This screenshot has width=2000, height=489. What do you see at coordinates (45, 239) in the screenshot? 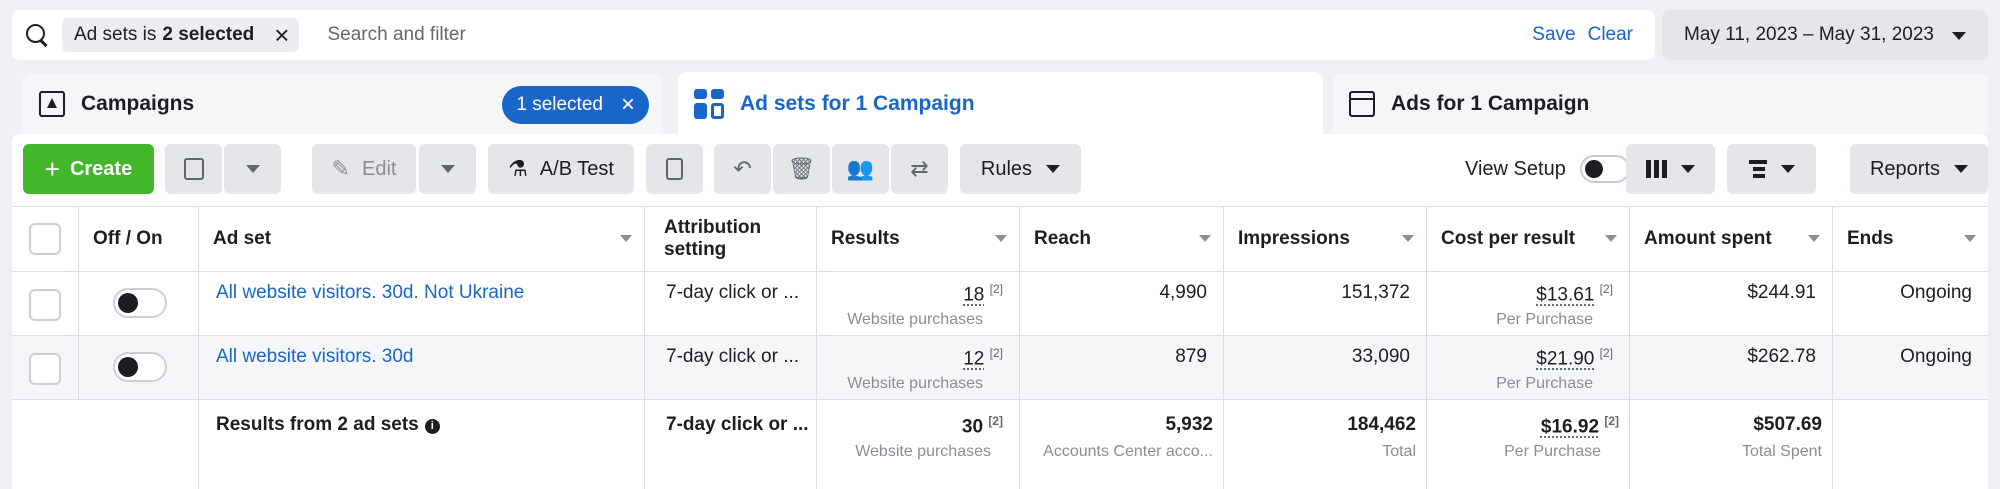
I see `select-all-checkbox` at bounding box center [45, 239].